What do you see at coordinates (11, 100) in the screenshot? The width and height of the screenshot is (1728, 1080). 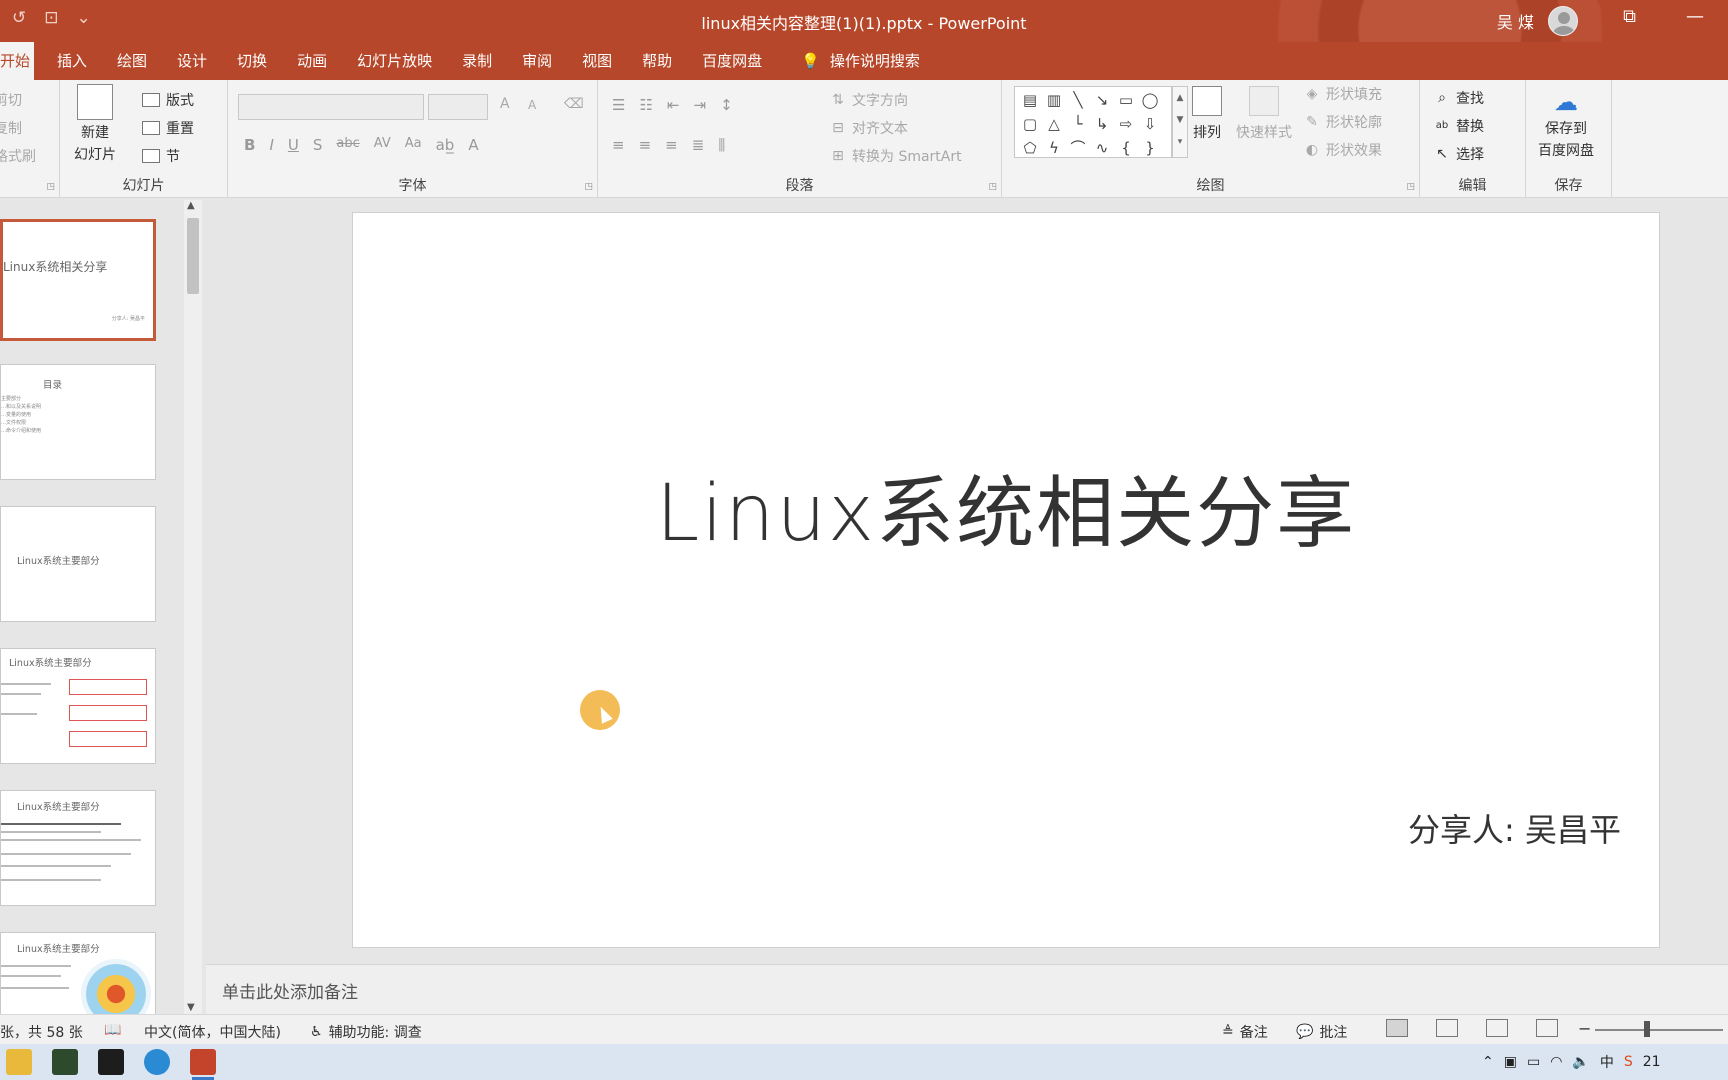 I see `cut-button: 剪切` at bounding box center [11, 100].